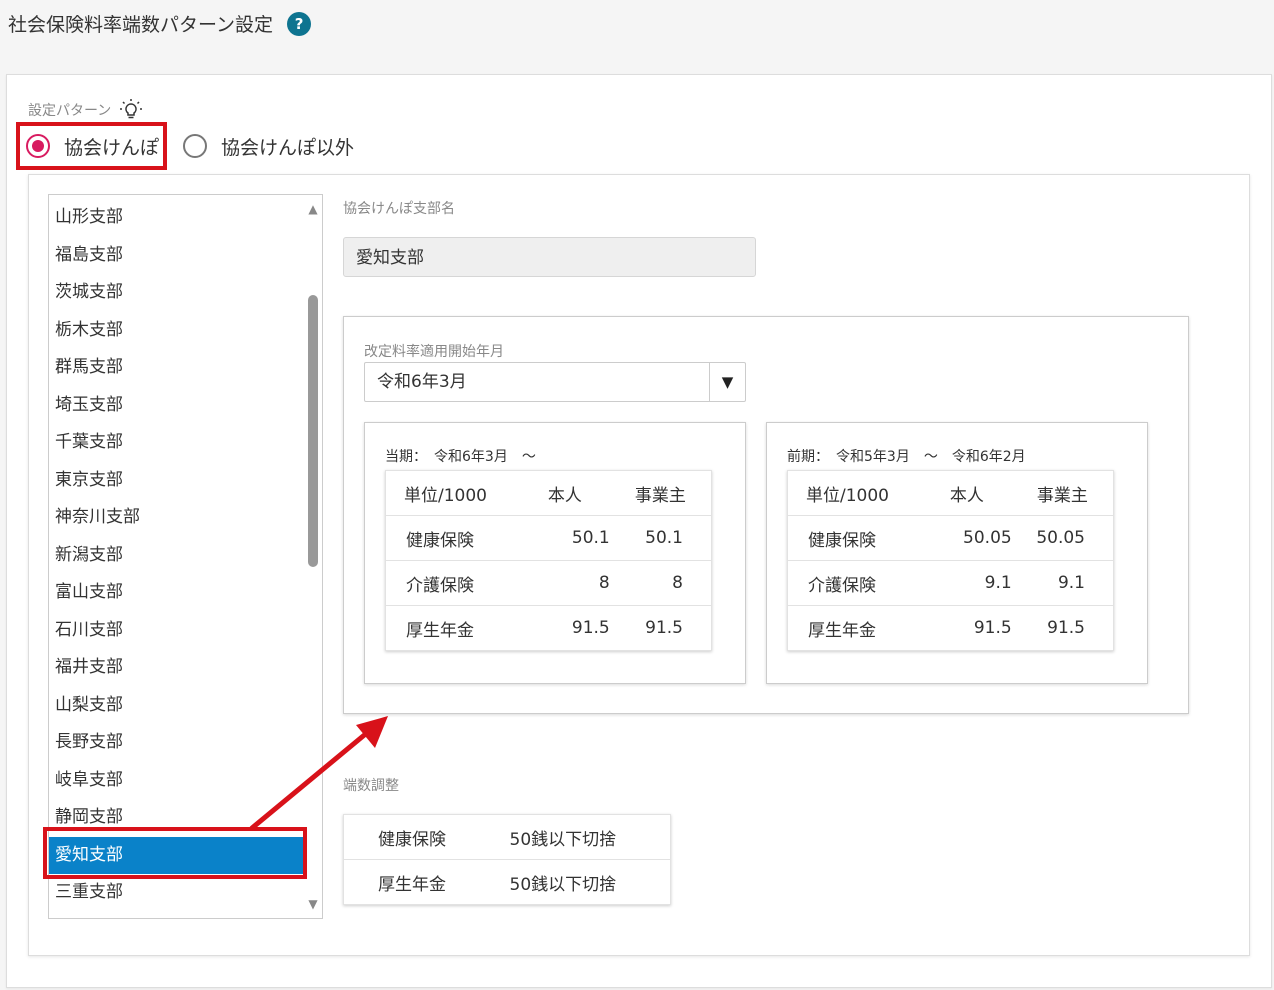  What do you see at coordinates (195, 146) in the screenshot?
I see `radio-unchecked-icon` at bounding box center [195, 146].